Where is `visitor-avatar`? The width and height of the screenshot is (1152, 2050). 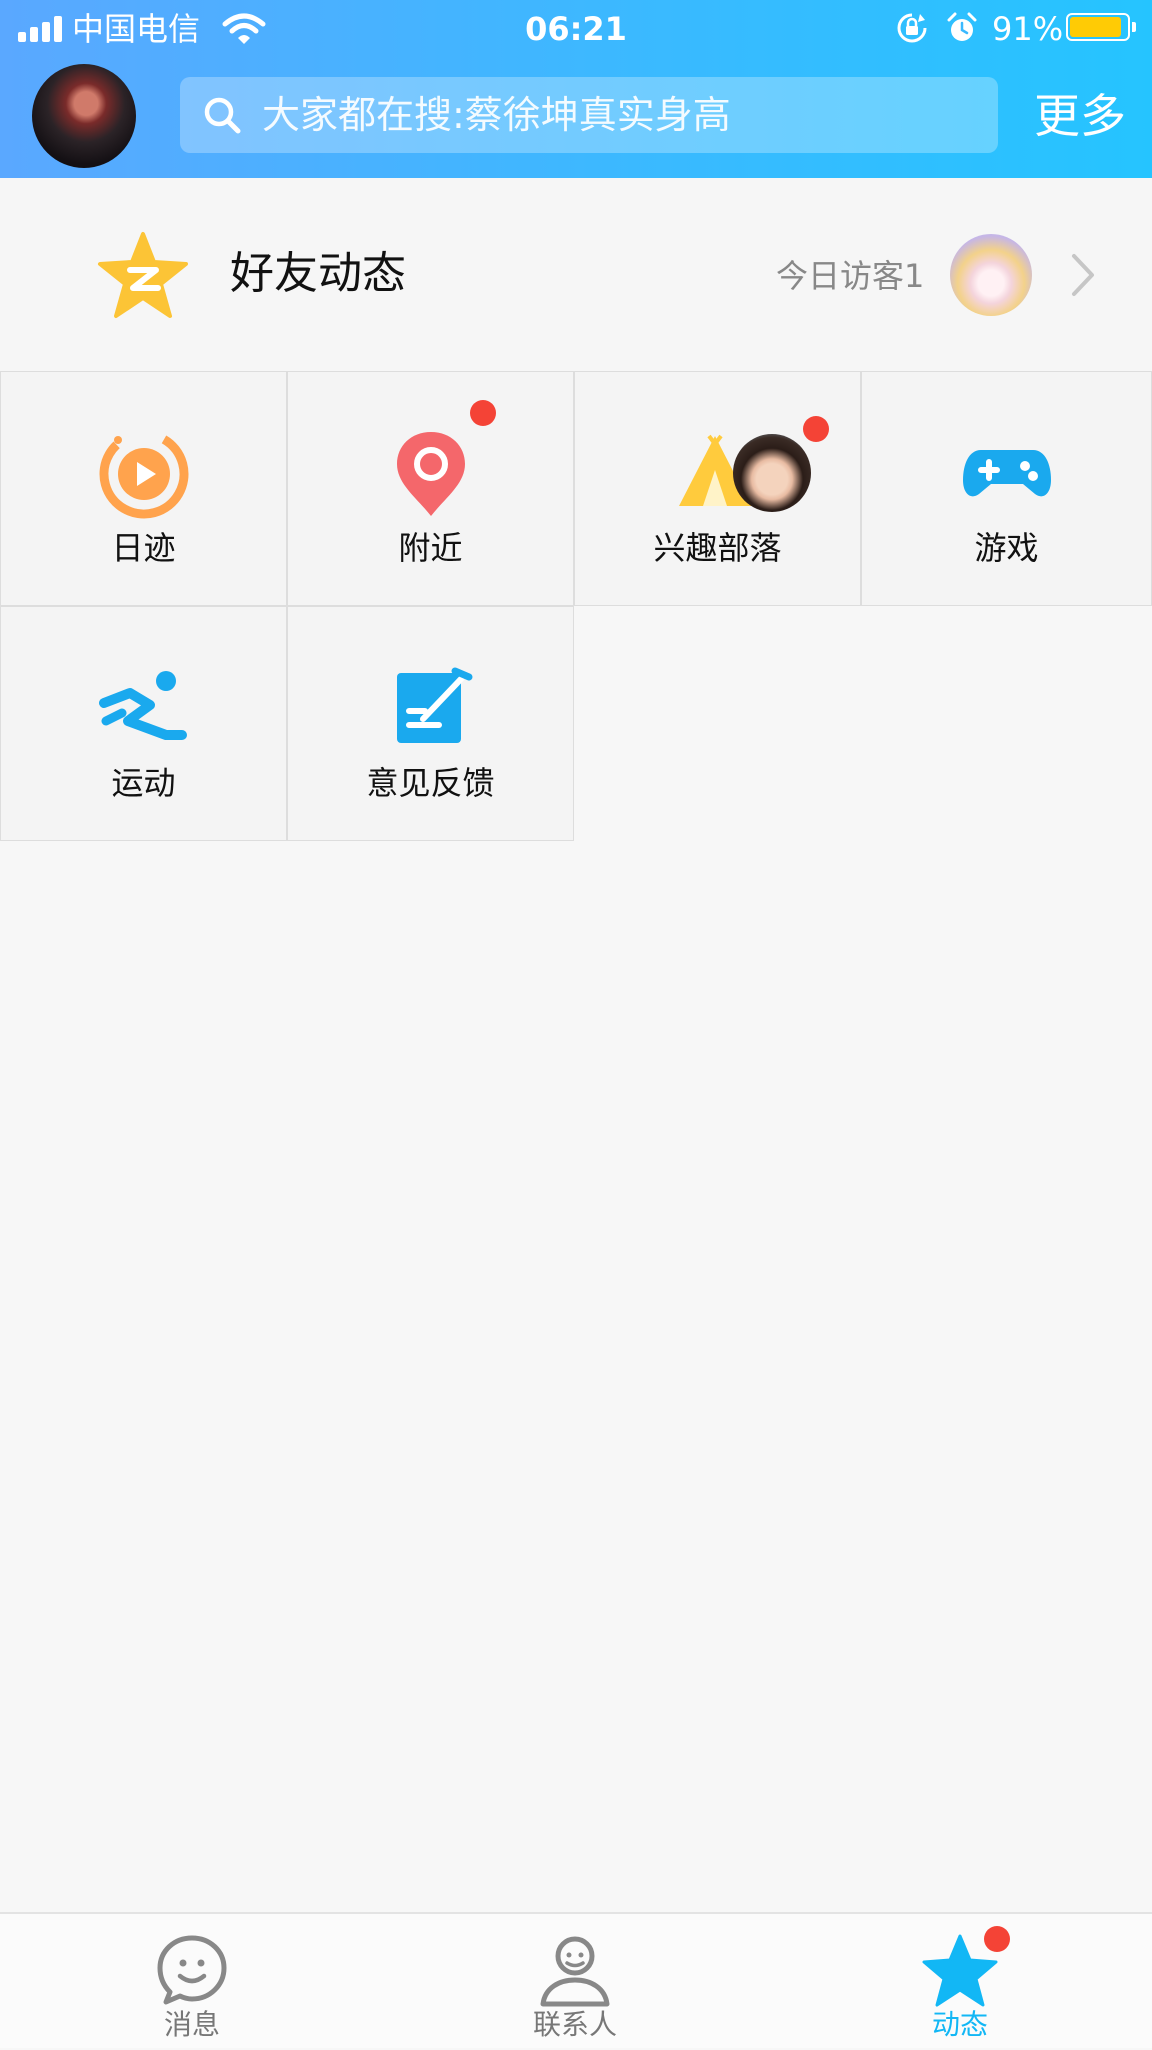 visitor-avatar is located at coordinates (991, 275).